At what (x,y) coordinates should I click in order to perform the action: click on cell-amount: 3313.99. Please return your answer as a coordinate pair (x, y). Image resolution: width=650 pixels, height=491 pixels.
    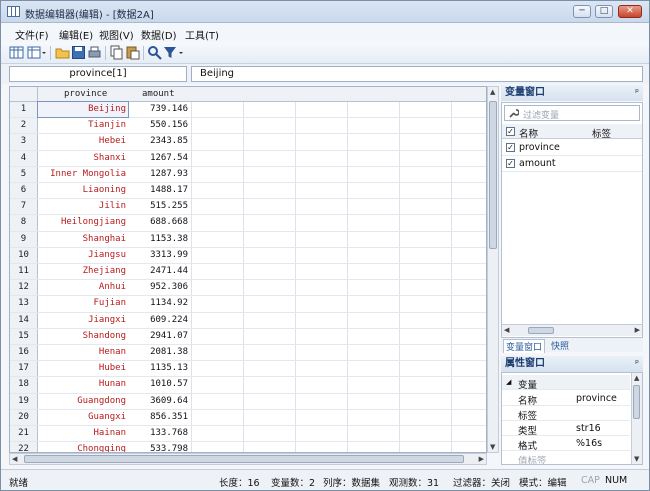
    Looking at the image, I should click on (160, 255).